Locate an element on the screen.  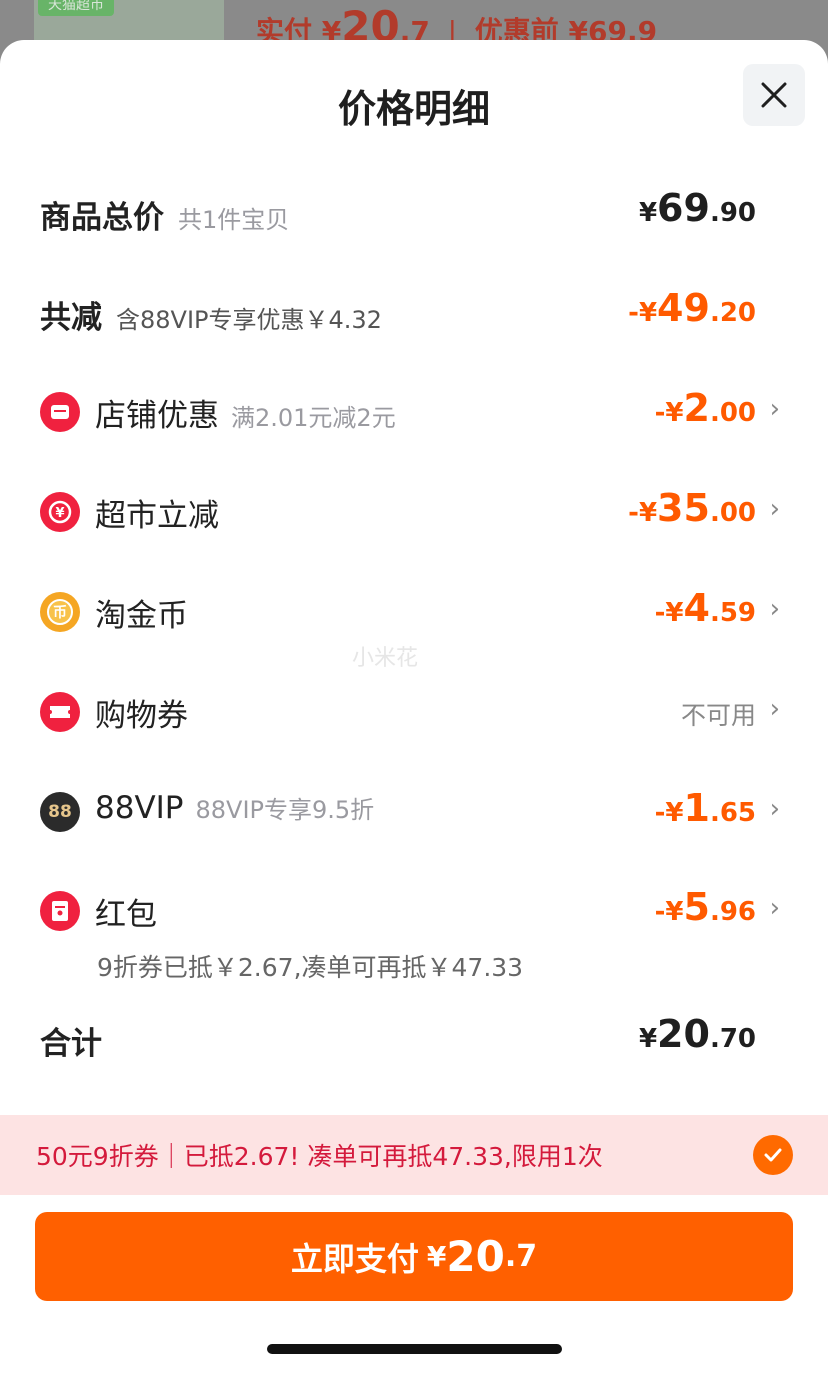
discount-label: 淘金币 is located at coordinates (141, 616).